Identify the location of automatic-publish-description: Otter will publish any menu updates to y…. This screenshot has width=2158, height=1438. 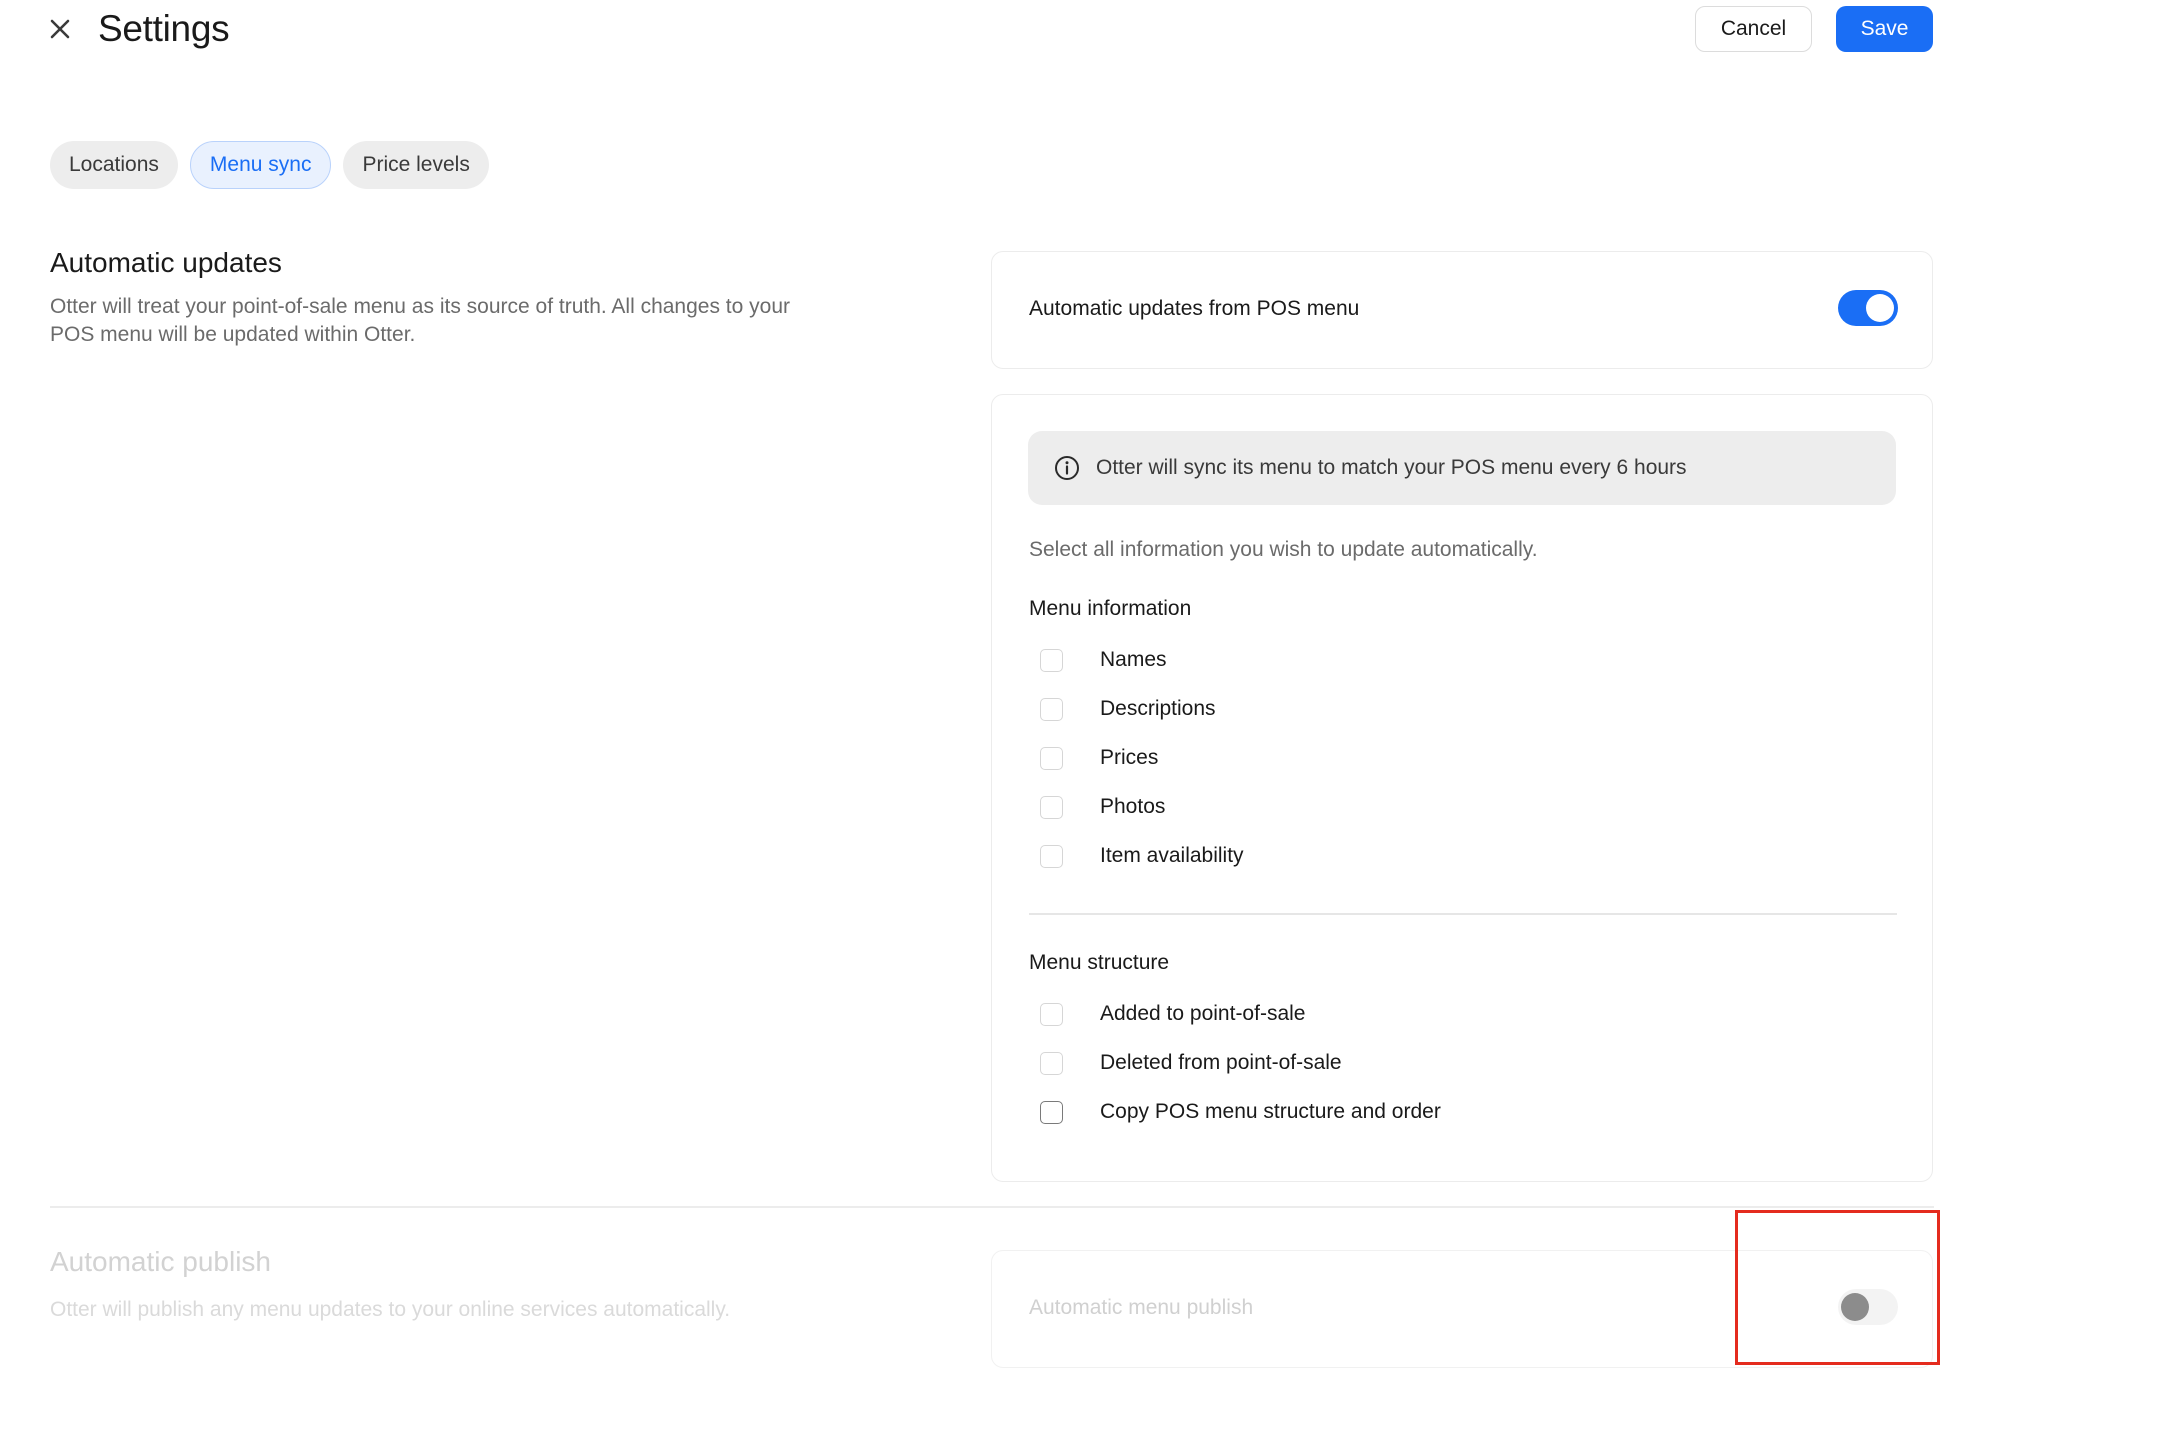
(390, 1309).